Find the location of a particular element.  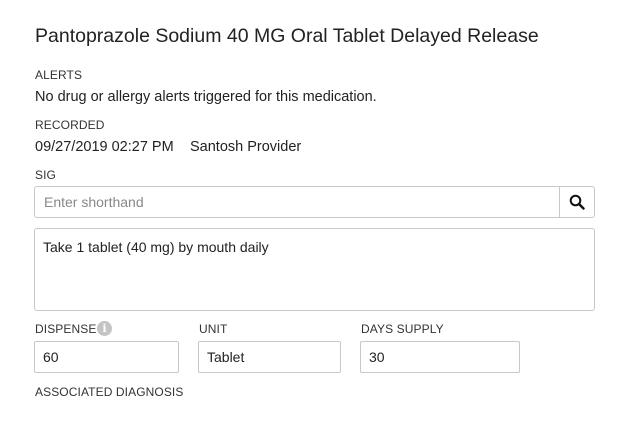

search-button is located at coordinates (576, 202).